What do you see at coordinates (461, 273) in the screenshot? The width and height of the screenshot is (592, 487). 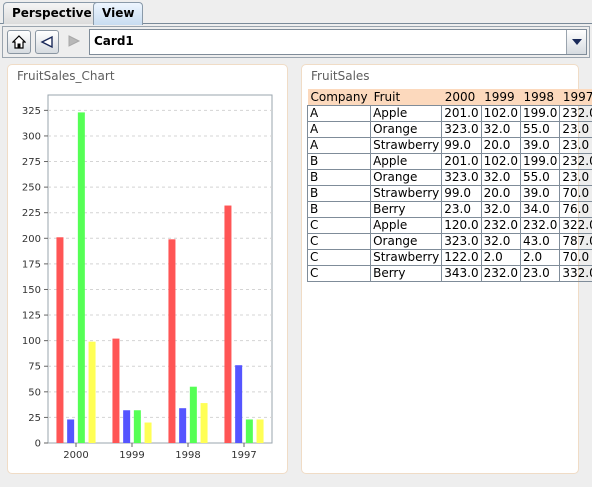 I see `table-cell: 343.0` at bounding box center [461, 273].